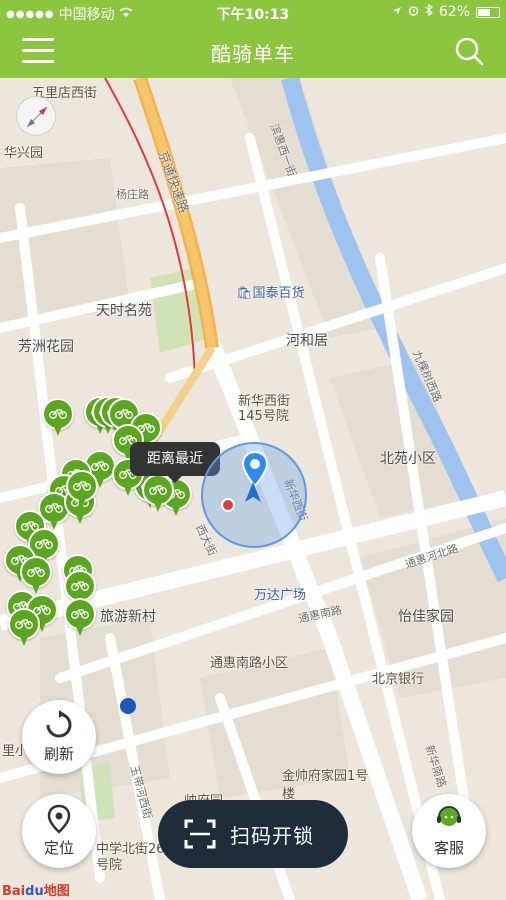  Describe the element at coordinates (132, 194) in the screenshot. I see `road-label: 杨庄路` at that location.